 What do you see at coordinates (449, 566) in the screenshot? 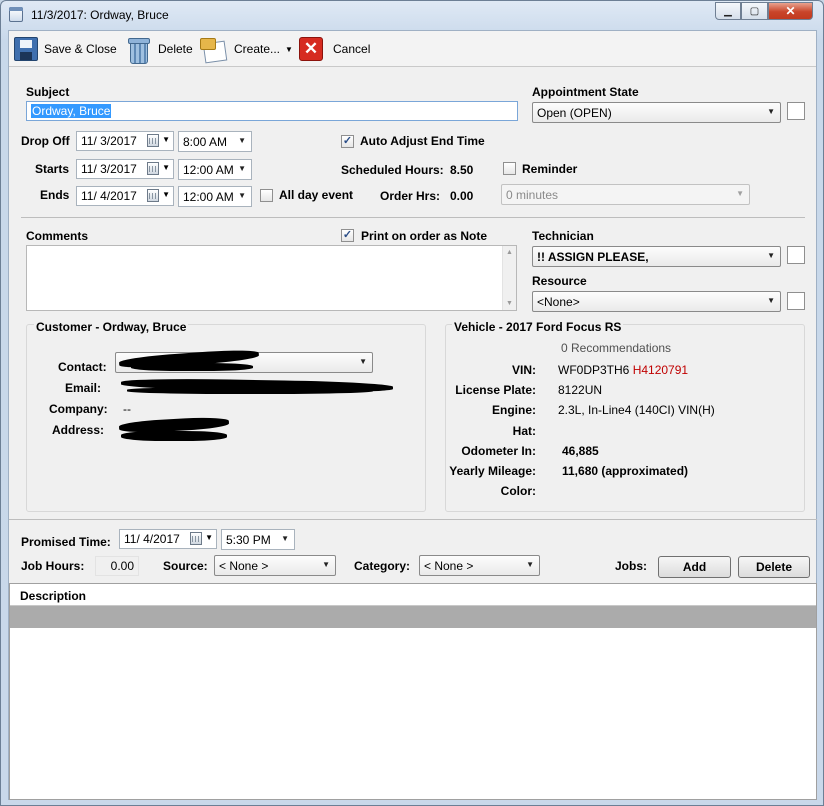
I see `category-value: < None >` at bounding box center [449, 566].